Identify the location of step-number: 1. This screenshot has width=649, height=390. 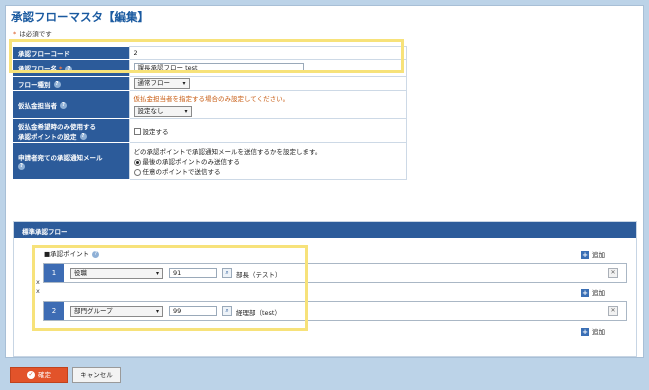
(54, 273).